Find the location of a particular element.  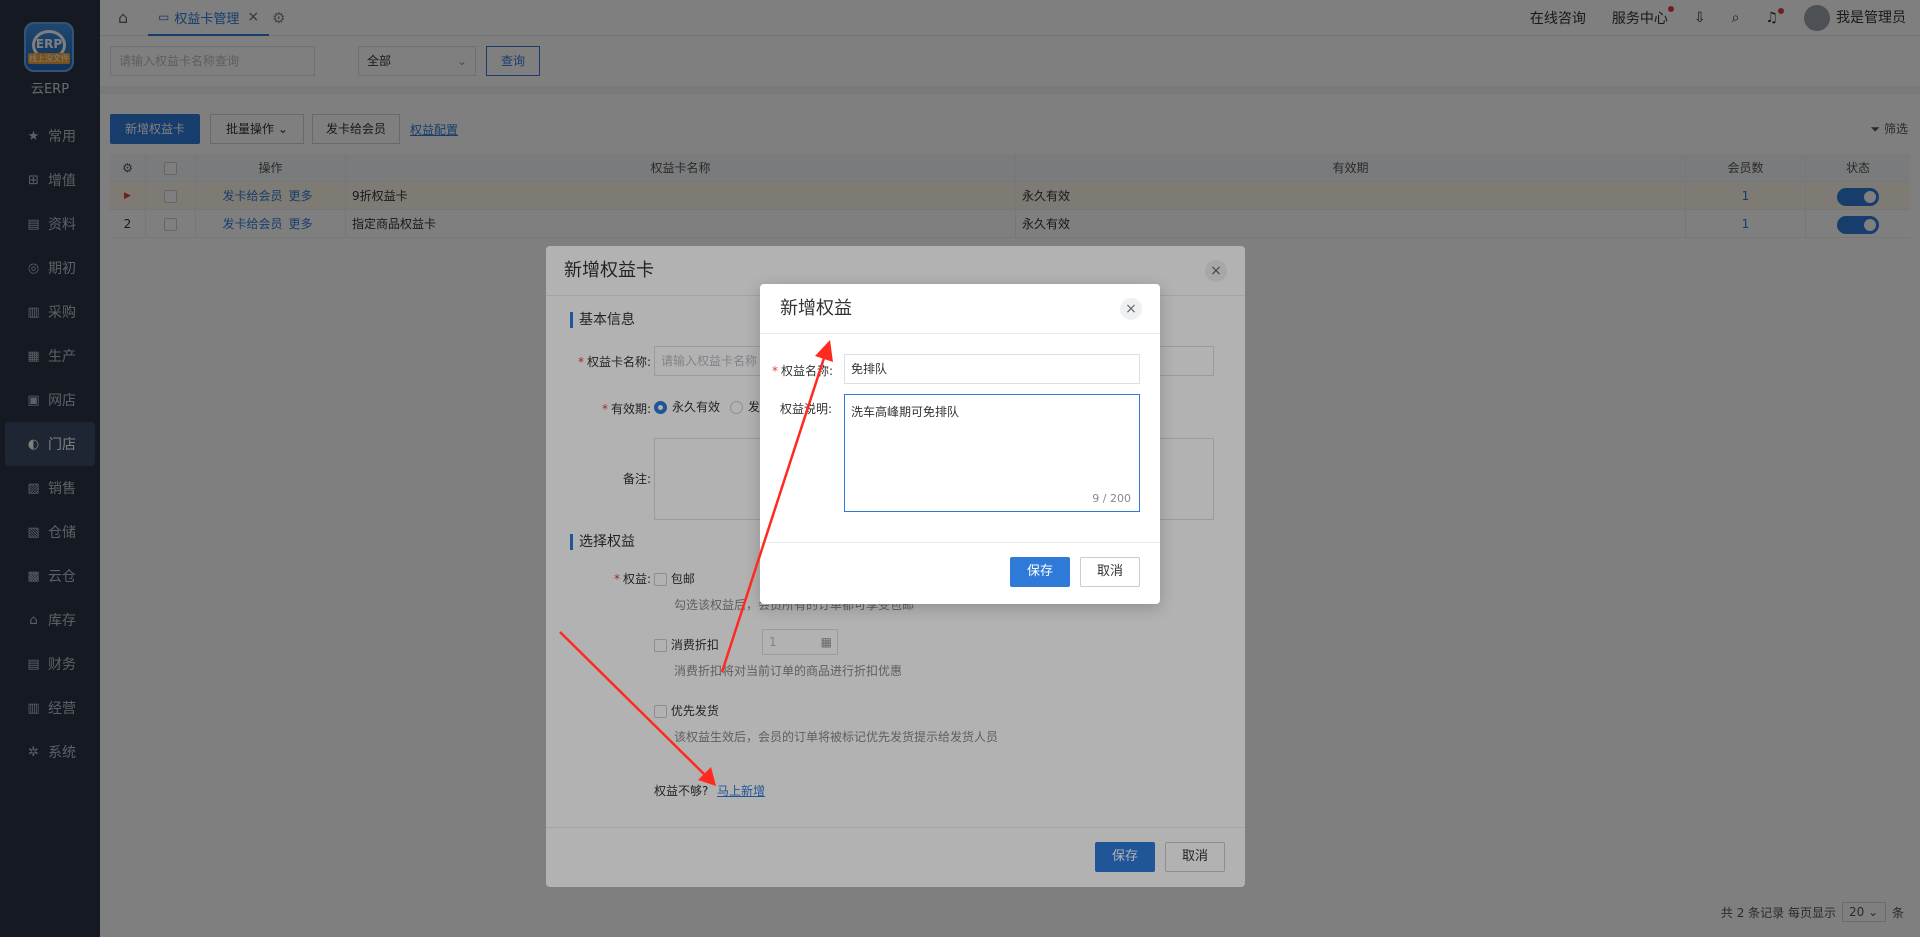

rights-name-label-text: 权益名称: is located at coordinates (807, 371).